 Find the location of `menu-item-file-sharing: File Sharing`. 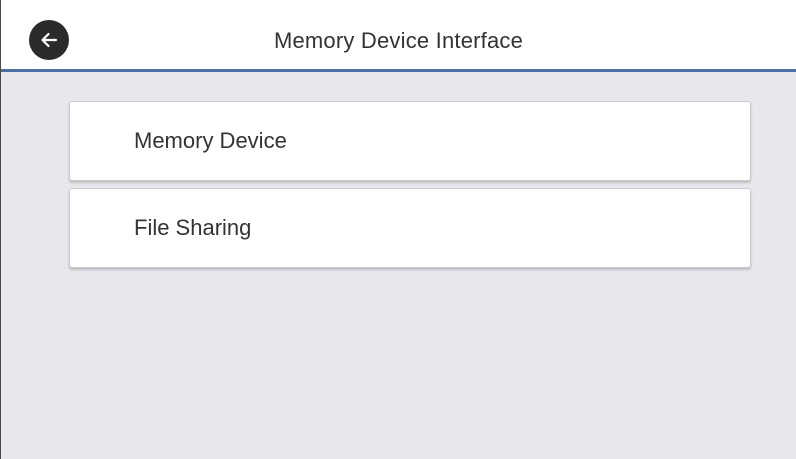

menu-item-file-sharing: File Sharing is located at coordinates (410, 228).